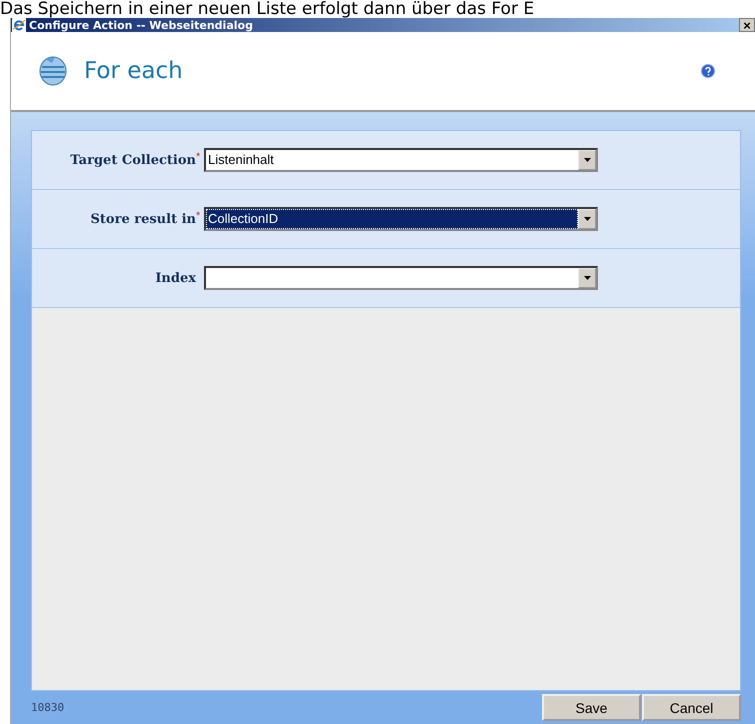 This screenshot has width=755, height=724. I want to click on field-label: Store result in, so click(143, 219).